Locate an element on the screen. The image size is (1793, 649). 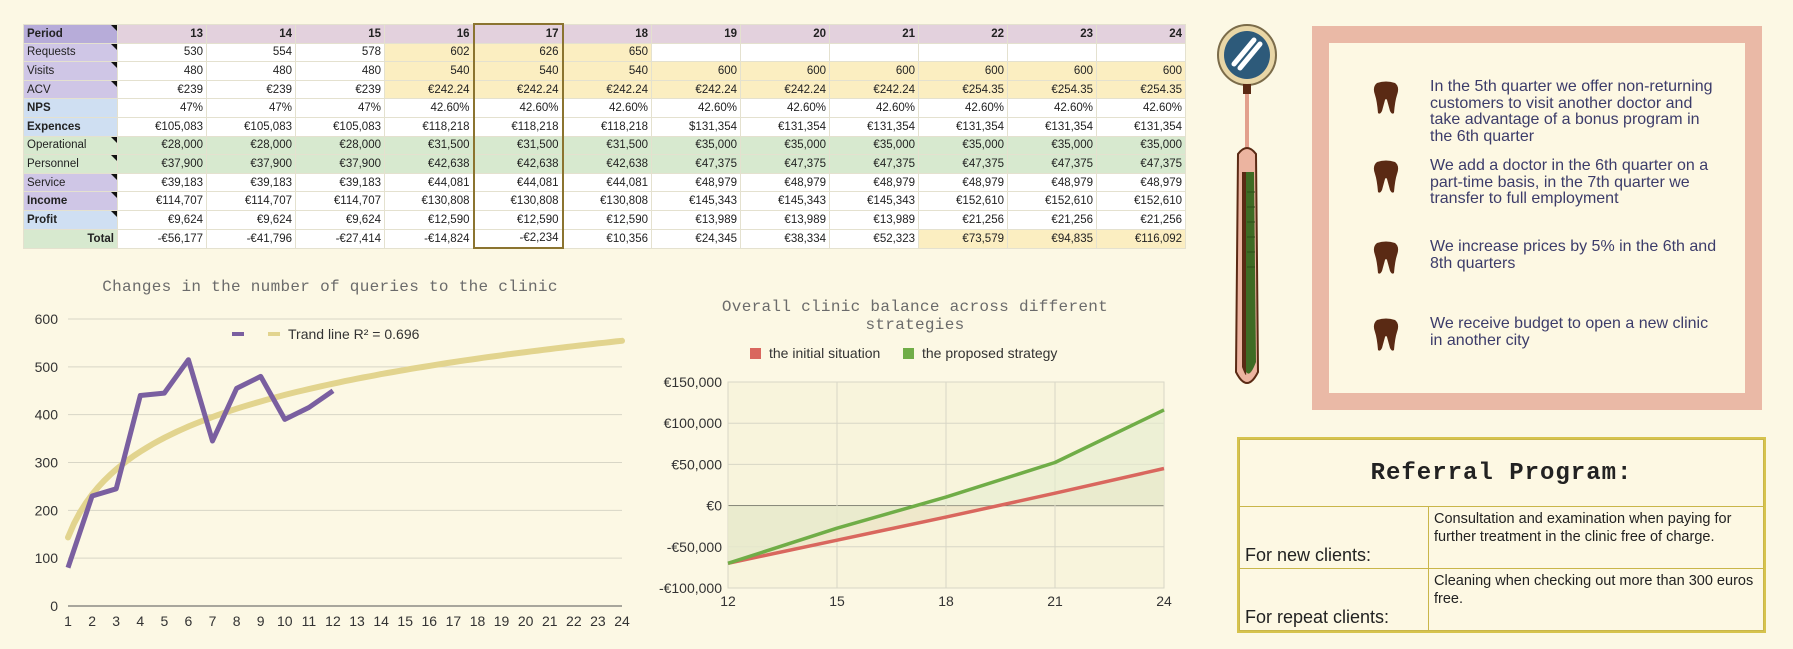
sheet-row-label: Service is located at coordinates (70, 182).